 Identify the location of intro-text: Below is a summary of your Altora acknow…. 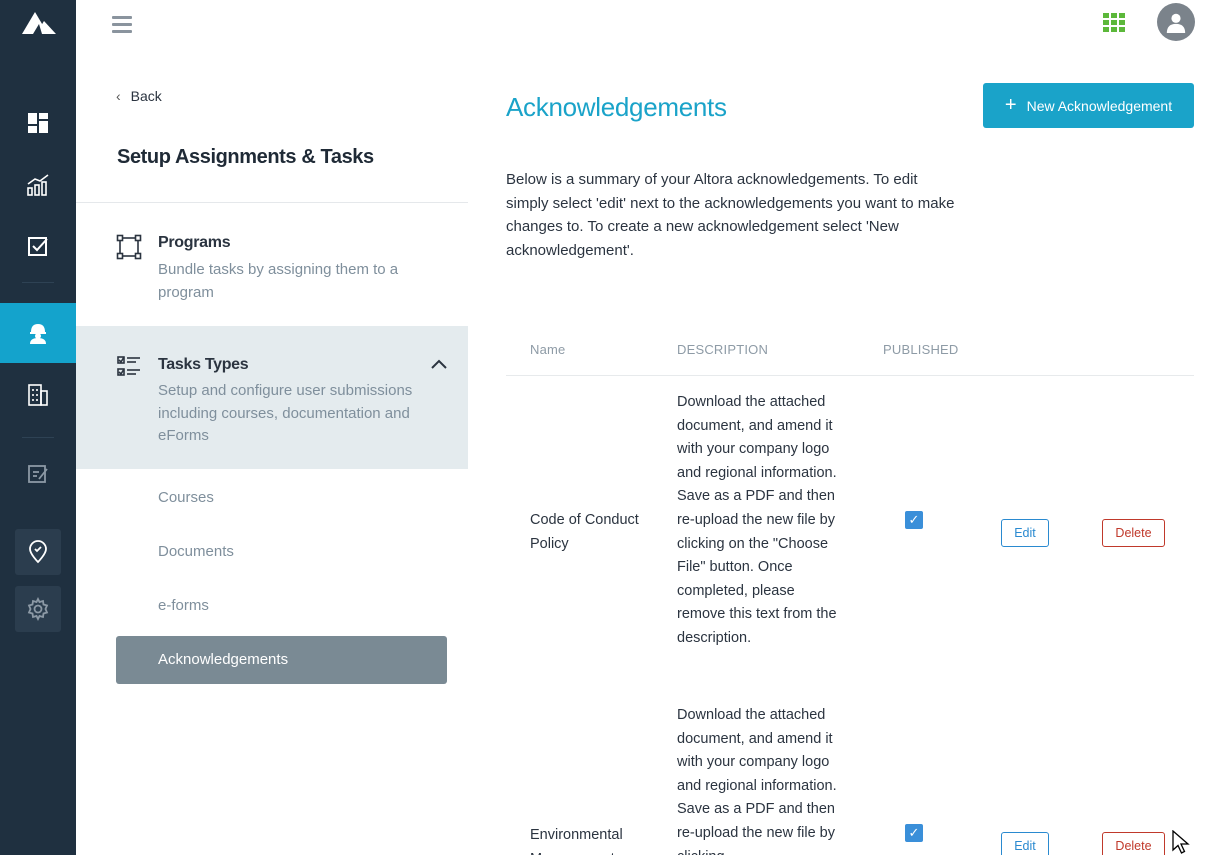
(730, 215).